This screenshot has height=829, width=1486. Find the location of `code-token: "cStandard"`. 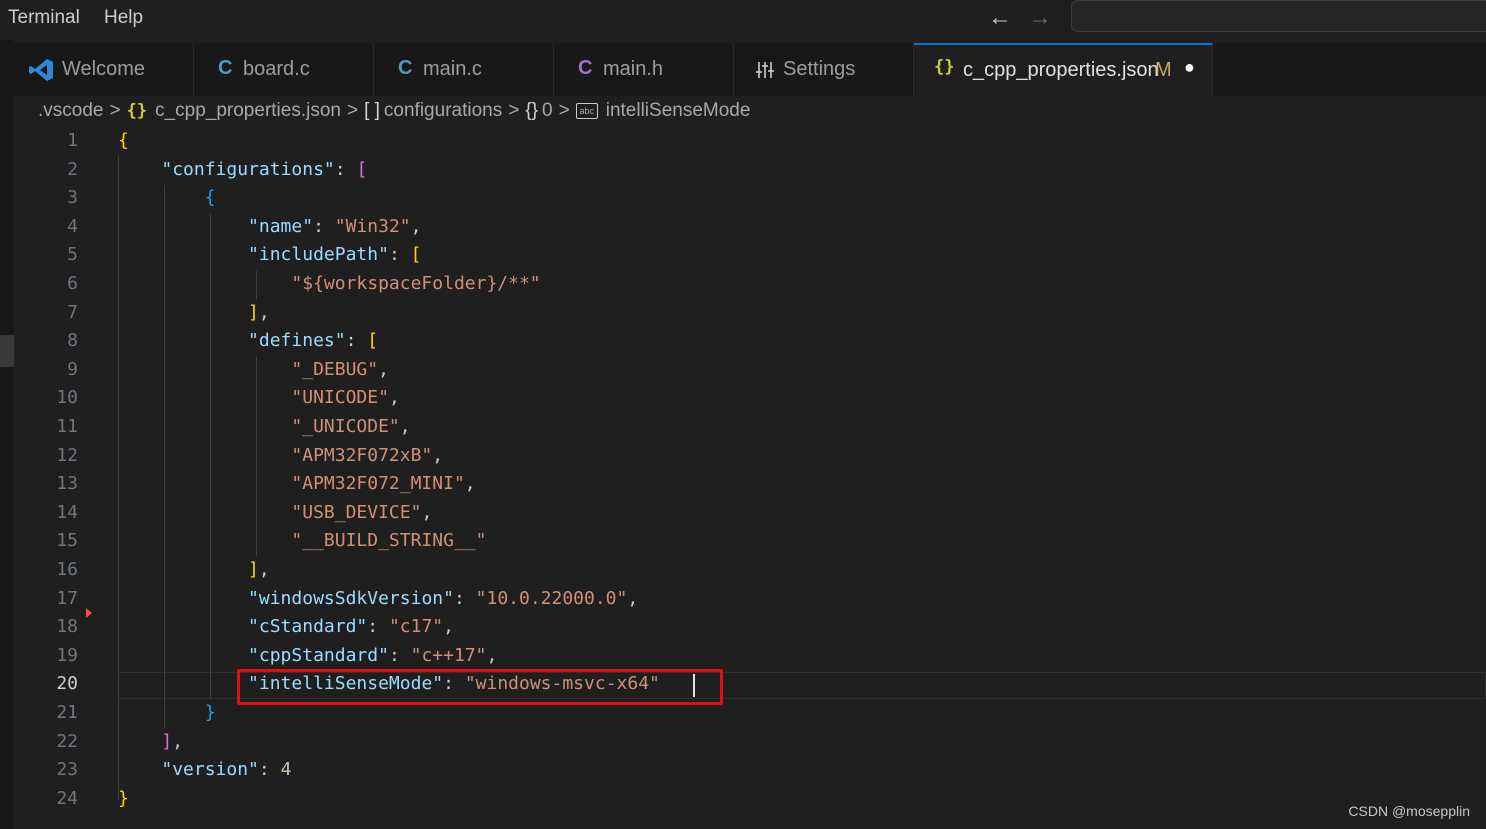

code-token: "cStandard" is located at coordinates (308, 627).